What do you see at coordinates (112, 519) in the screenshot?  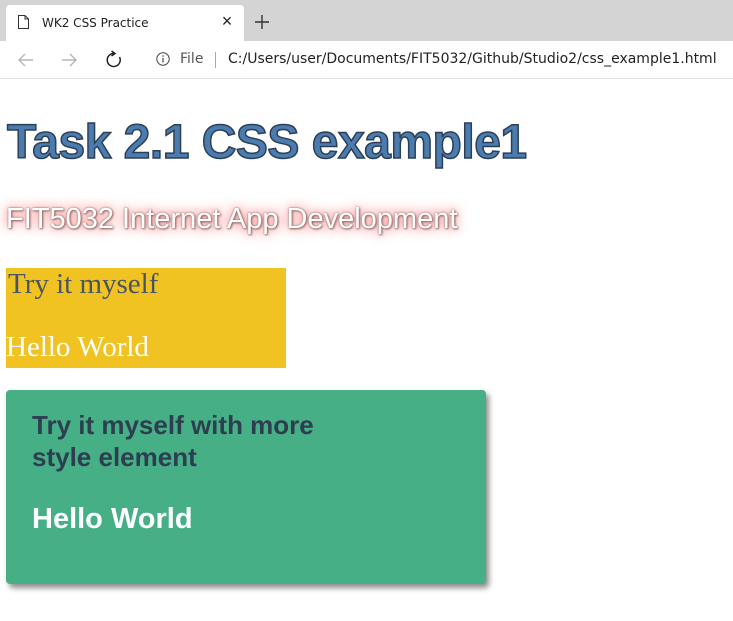 I see `green-box-hello: Hello World` at bounding box center [112, 519].